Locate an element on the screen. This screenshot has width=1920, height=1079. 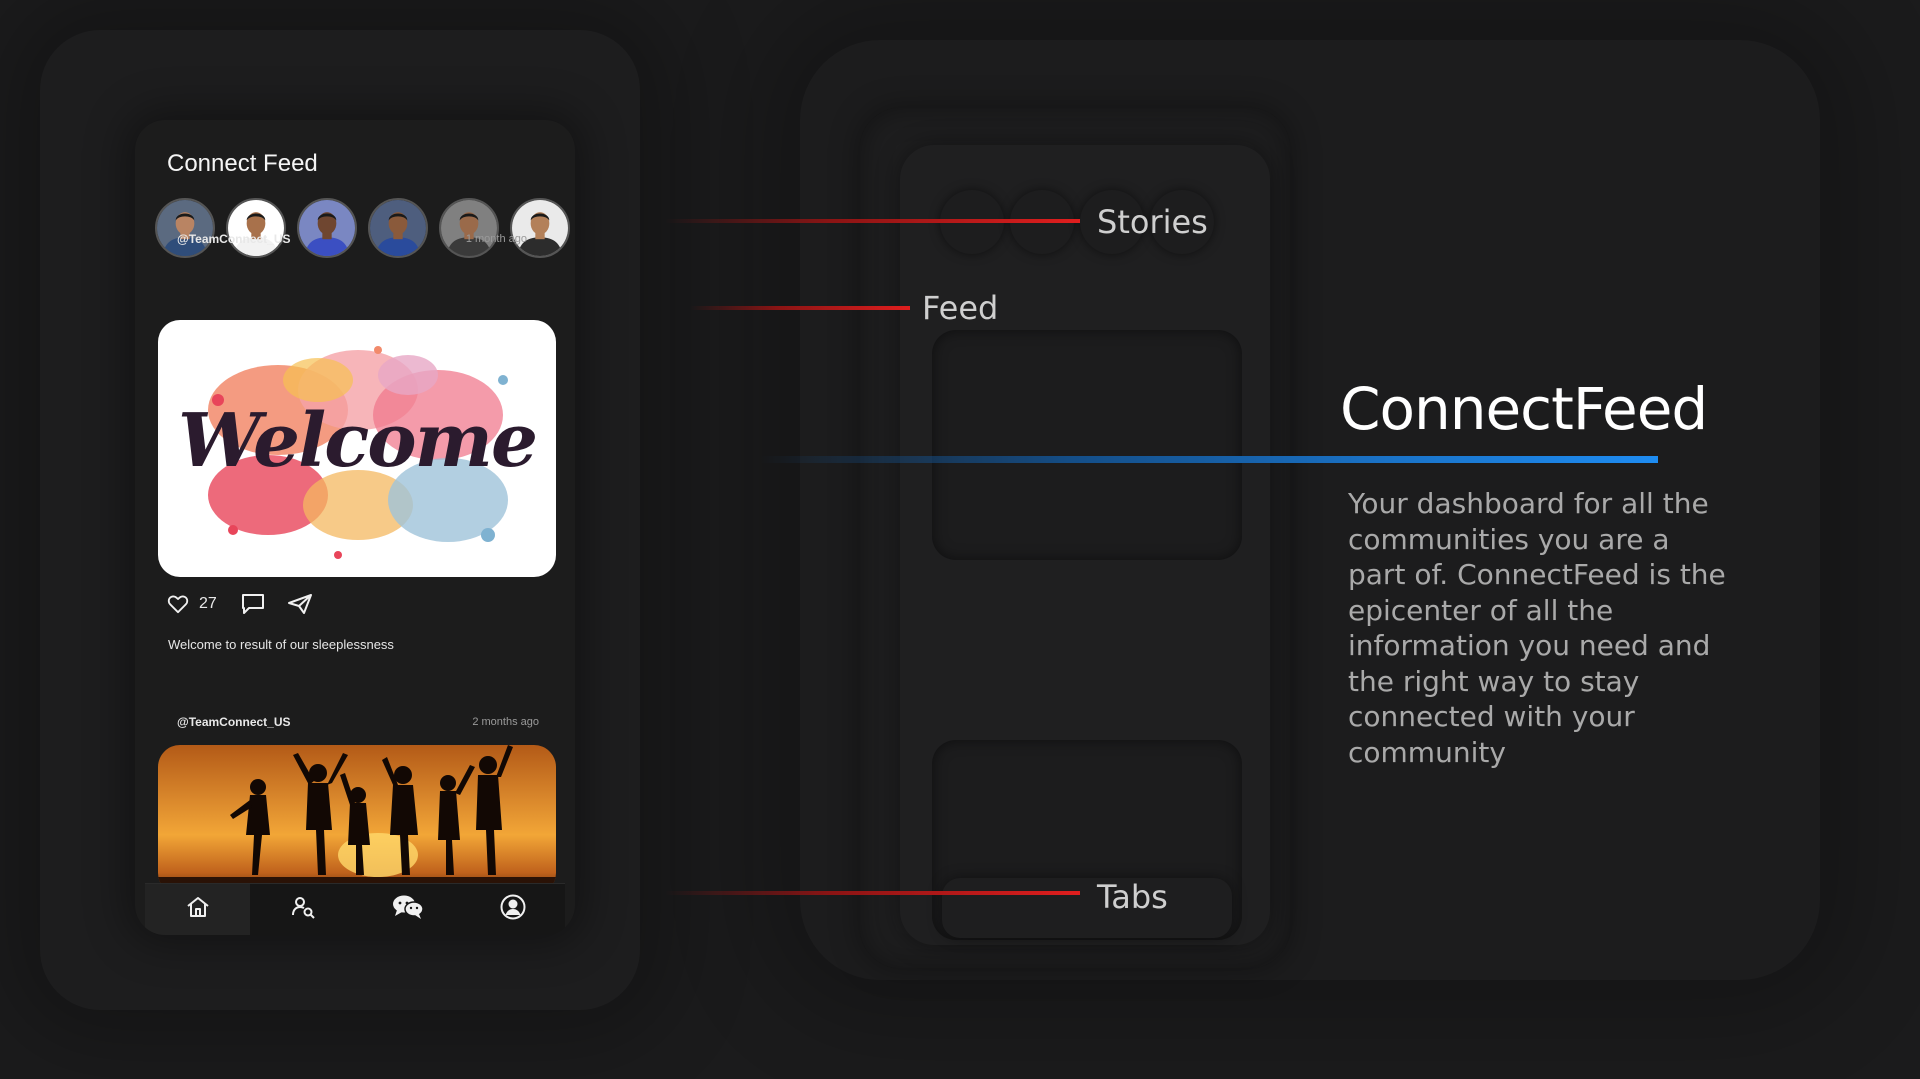
chat-icon is located at coordinates (408, 909).